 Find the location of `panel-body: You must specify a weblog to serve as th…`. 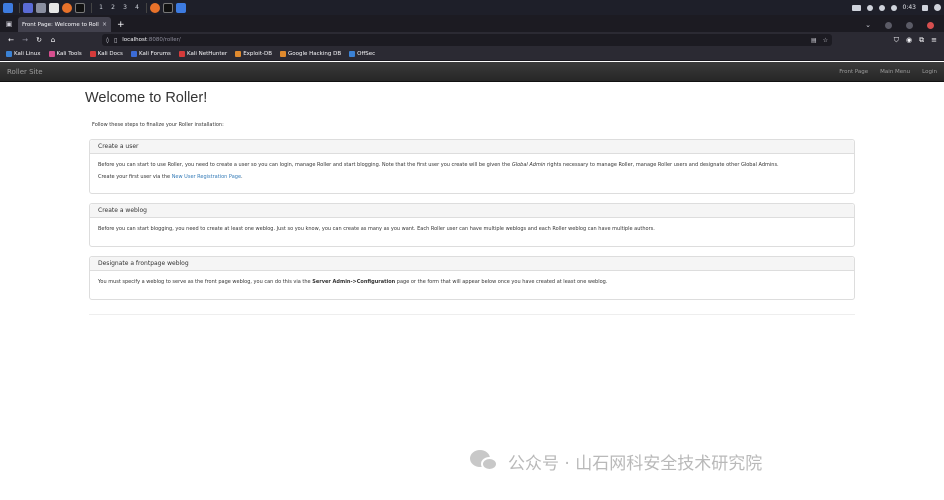

panel-body: You must specify a weblog to serve as th… is located at coordinates (472, 281).